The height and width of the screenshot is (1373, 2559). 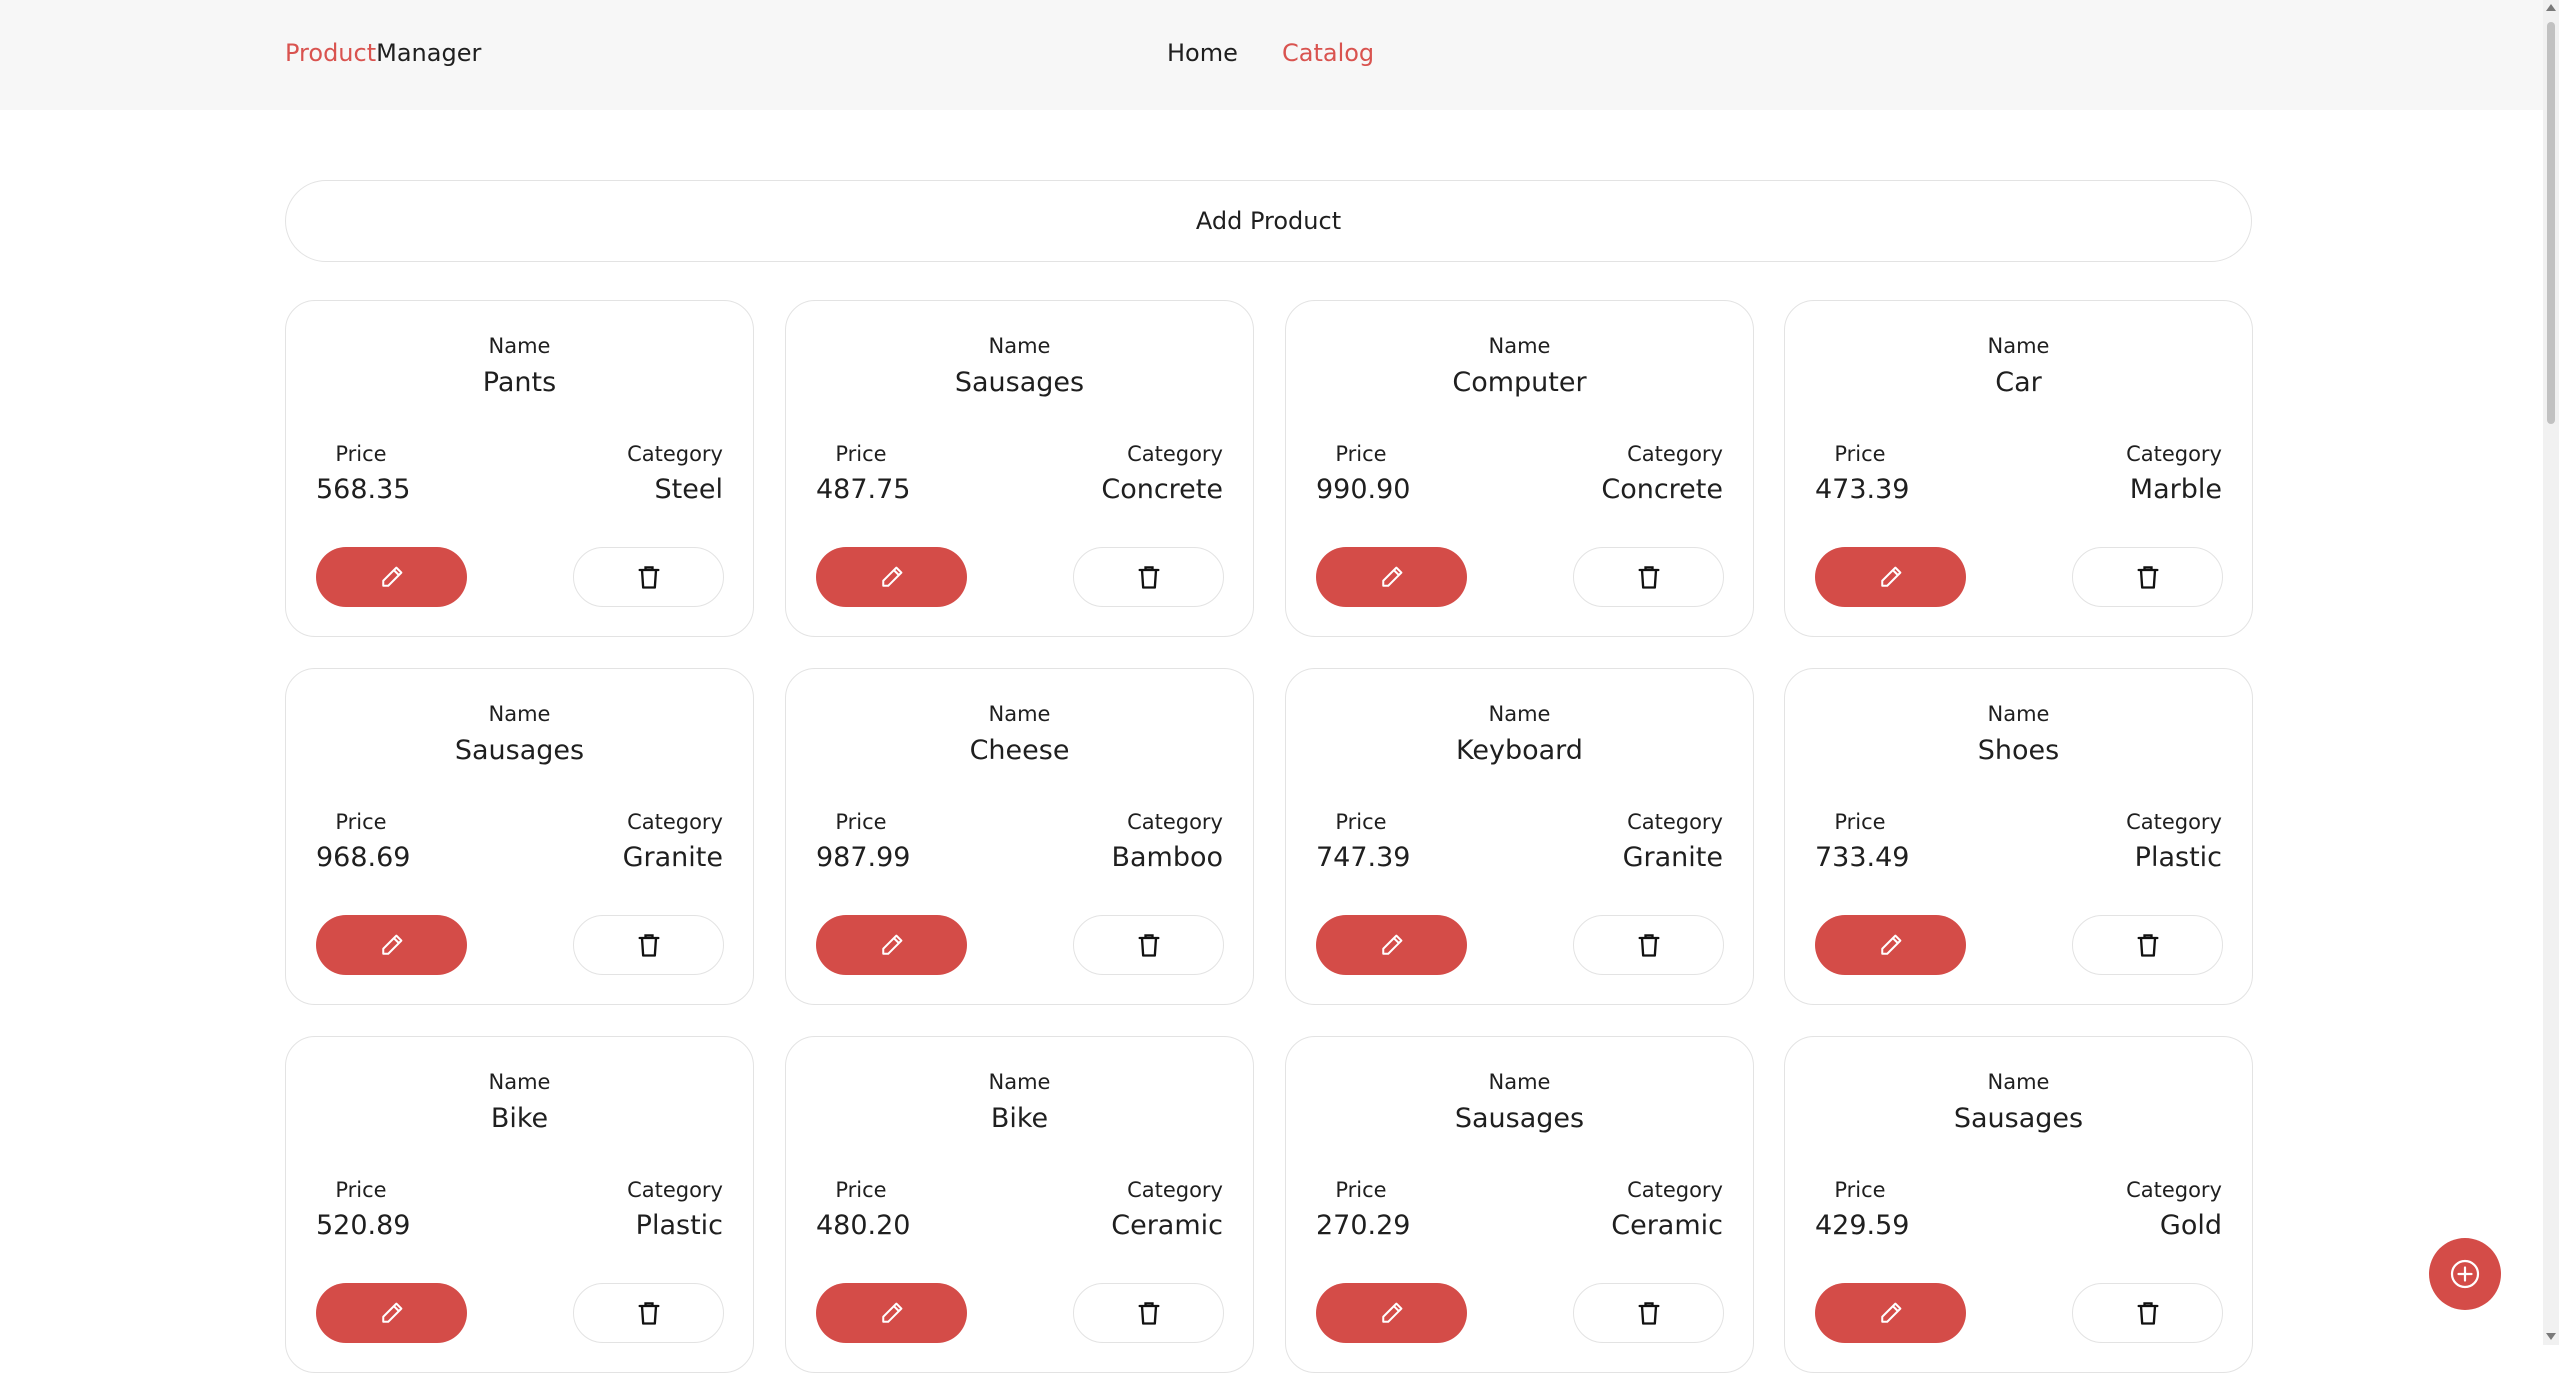 I want to click on product-price: 270.29, so click(x=1363, y=1225).